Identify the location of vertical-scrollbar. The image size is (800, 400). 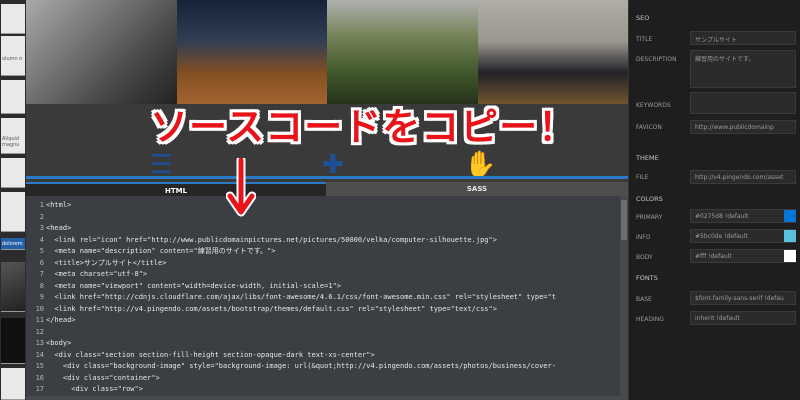
(624, 298).